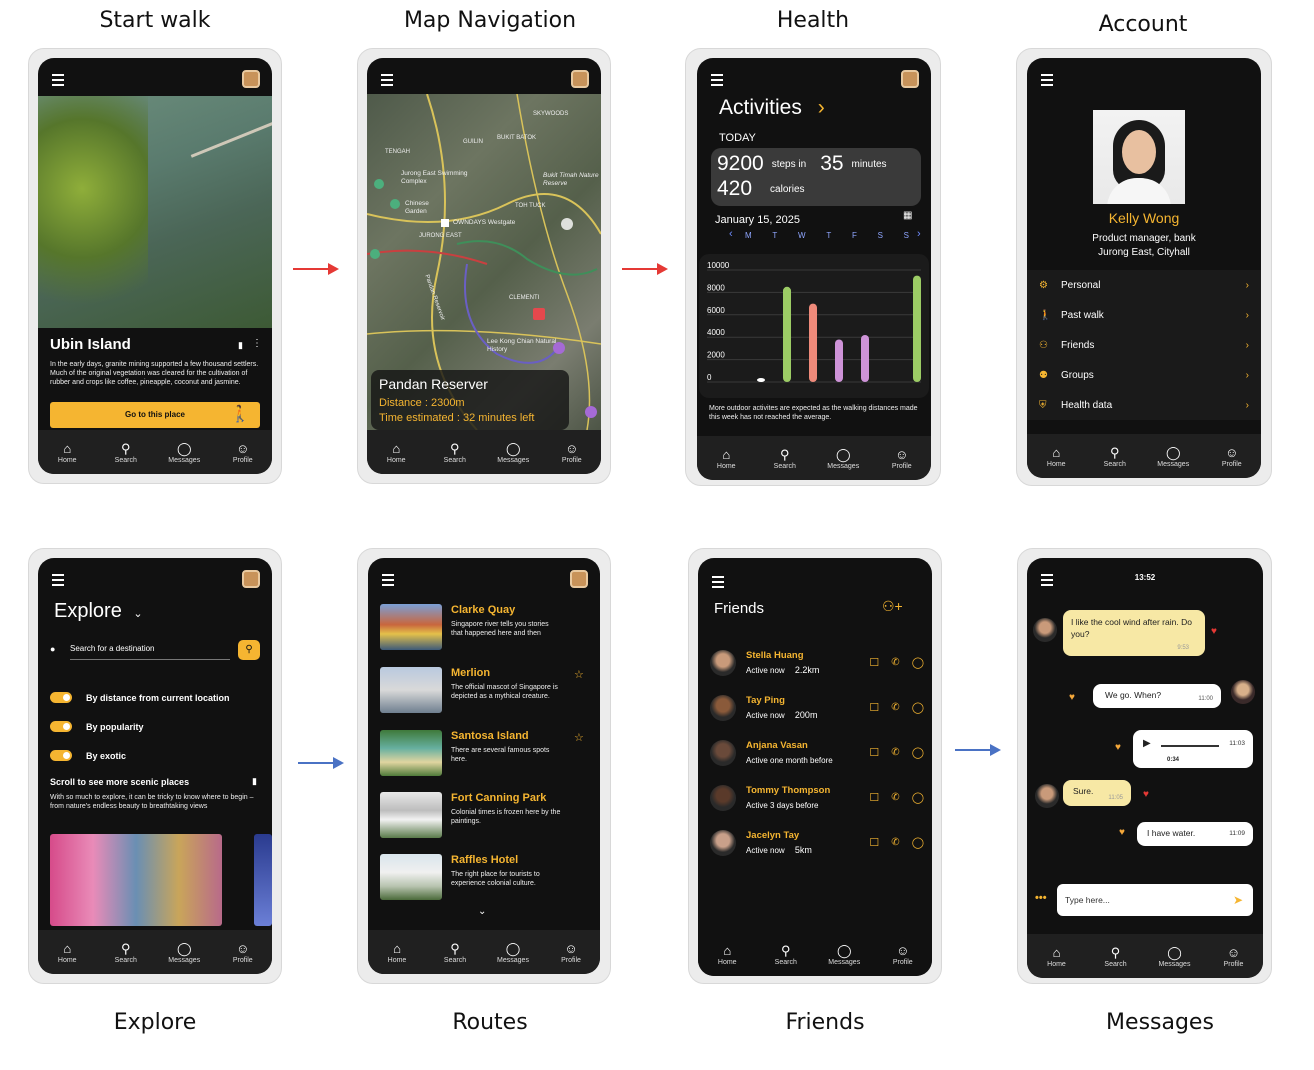  I want to click on search-button: ⚲, so click(249, 650).